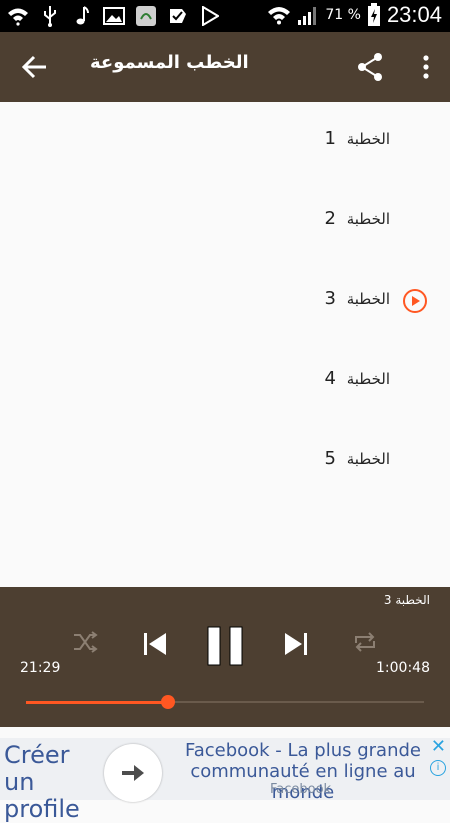 The width and height of the screenshot is (450, 823). I want to click on shuffle-icon, so click(85, 644).